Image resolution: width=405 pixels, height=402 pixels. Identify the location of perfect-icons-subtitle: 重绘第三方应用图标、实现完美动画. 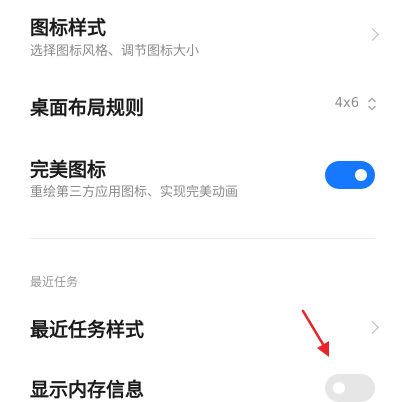
(134, 192).